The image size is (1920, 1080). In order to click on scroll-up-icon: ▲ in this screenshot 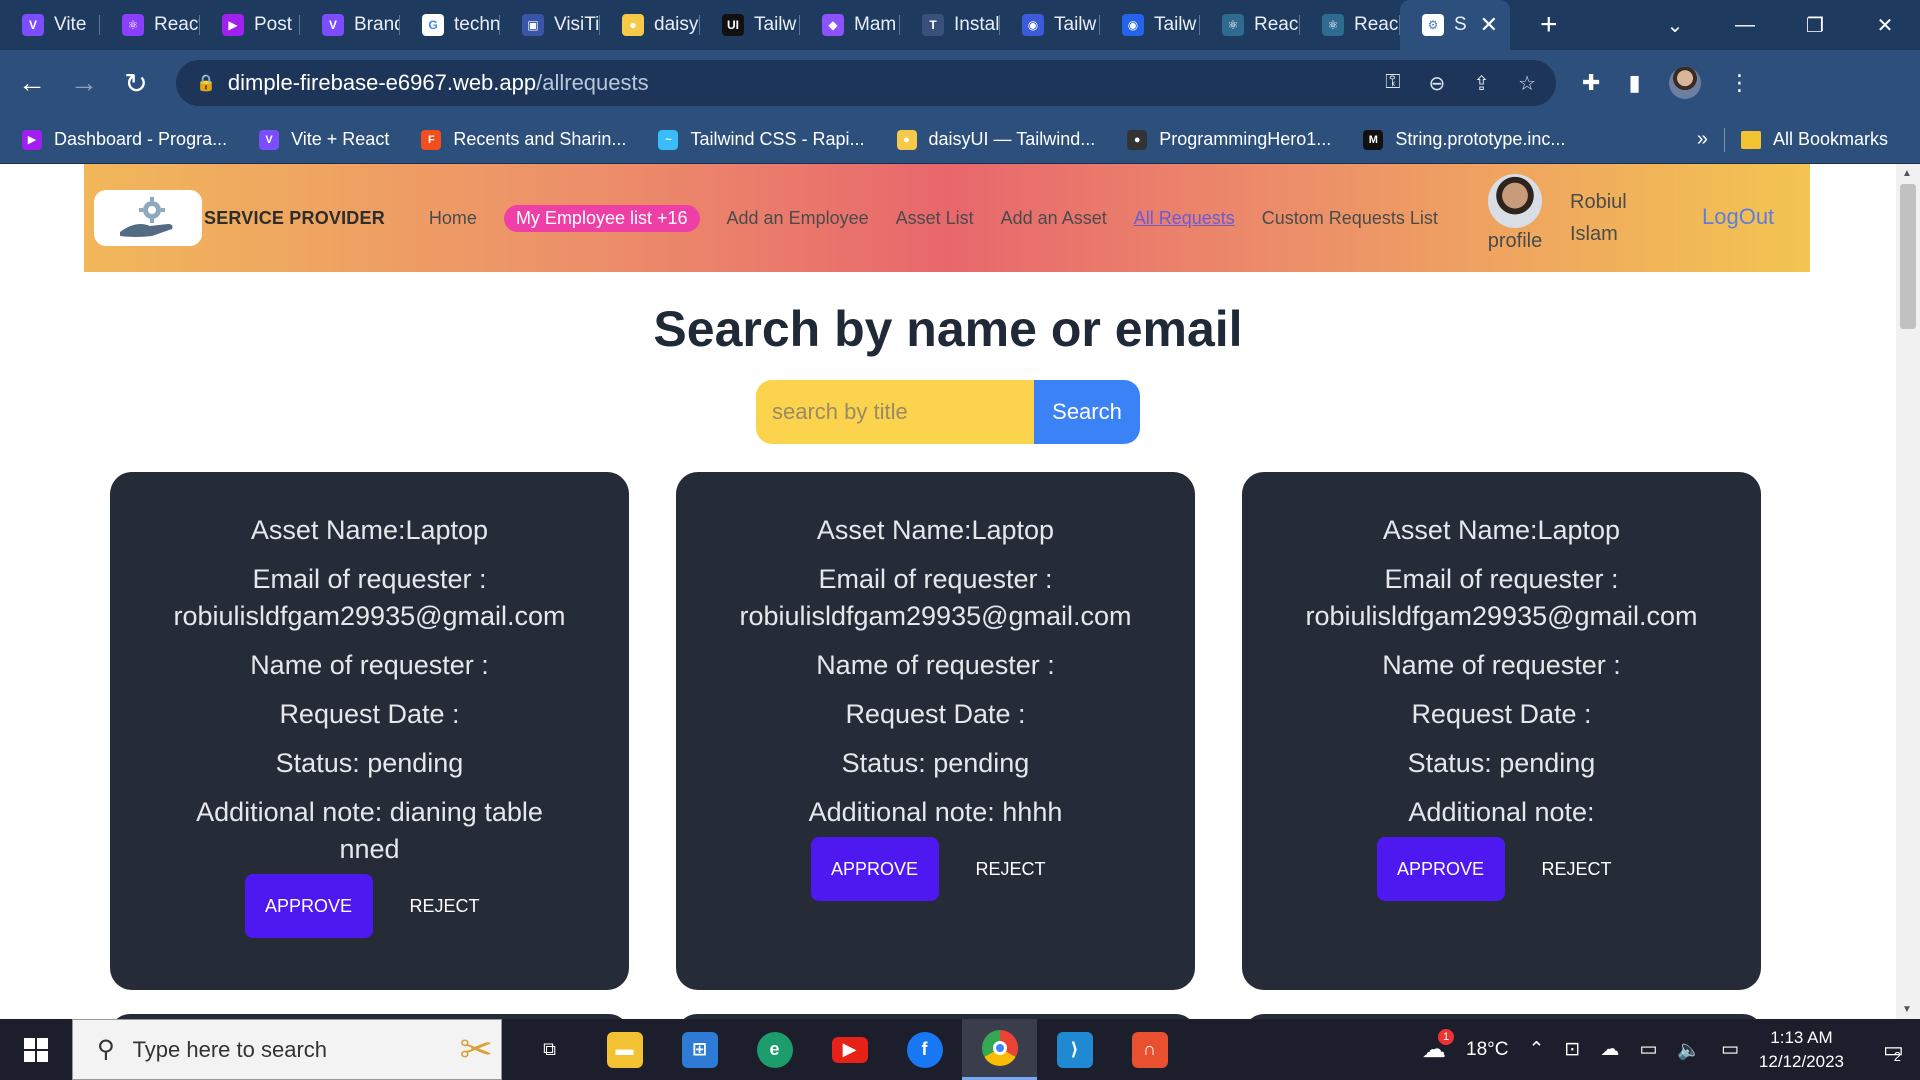, I will do `click(1907, 173)`.